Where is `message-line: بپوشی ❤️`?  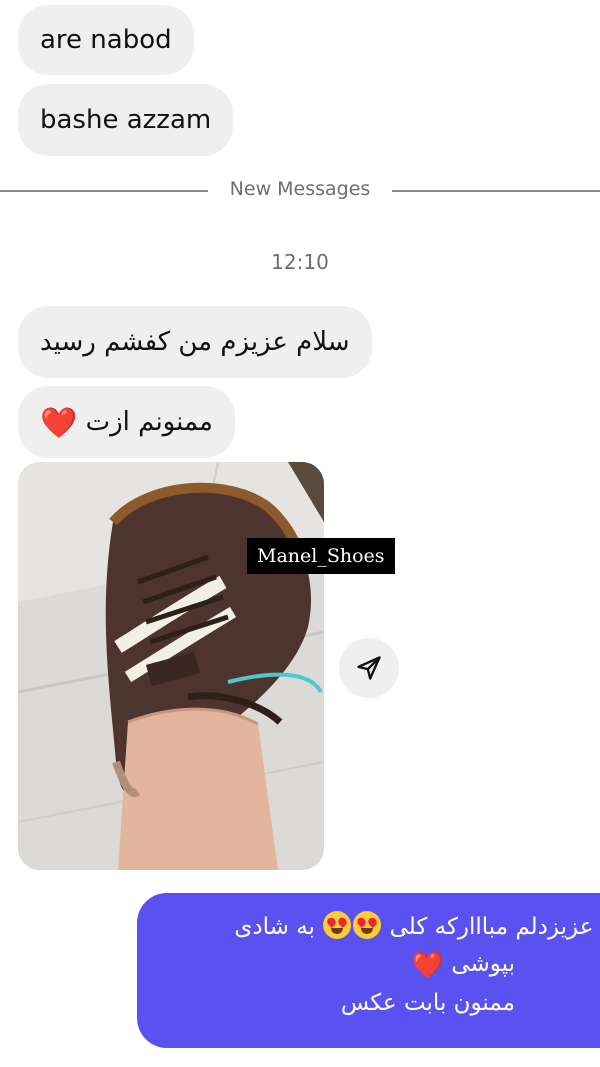
message-line: بپوشی ❤️ is located at coordinates (326, 965).